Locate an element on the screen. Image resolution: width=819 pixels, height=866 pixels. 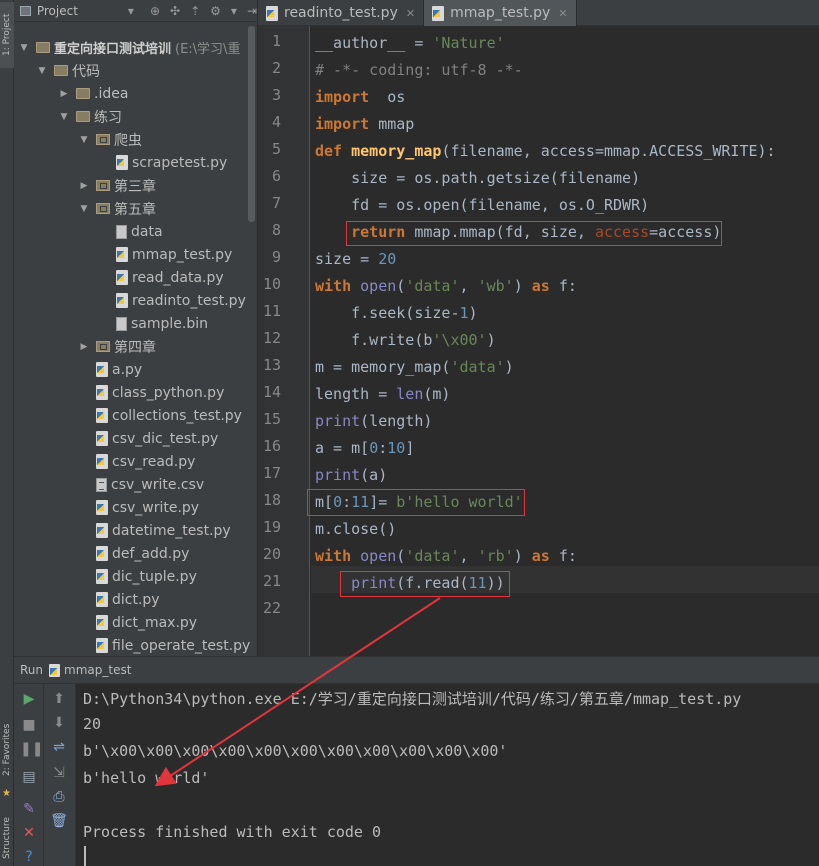
code-token: '\x00' is located at coordinates (459, 340).